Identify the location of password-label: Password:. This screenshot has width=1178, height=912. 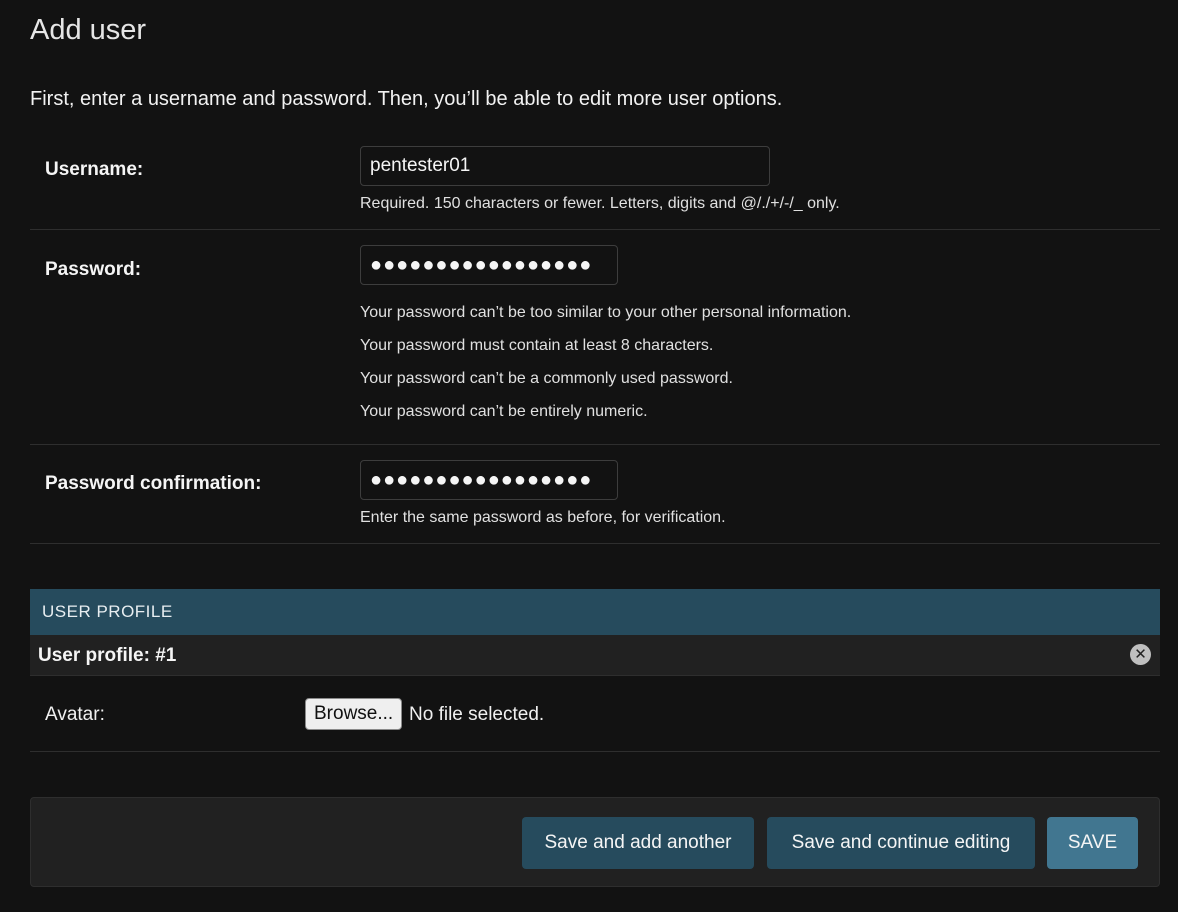
(93, 269).